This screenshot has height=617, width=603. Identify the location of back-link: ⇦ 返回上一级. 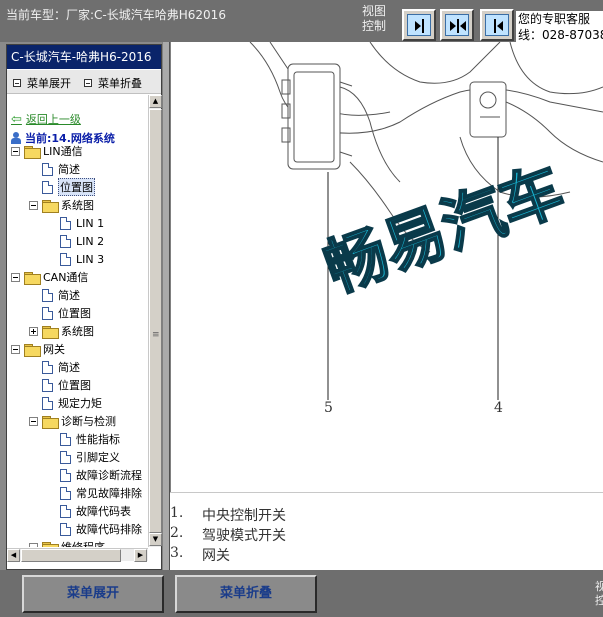
(46, 119).